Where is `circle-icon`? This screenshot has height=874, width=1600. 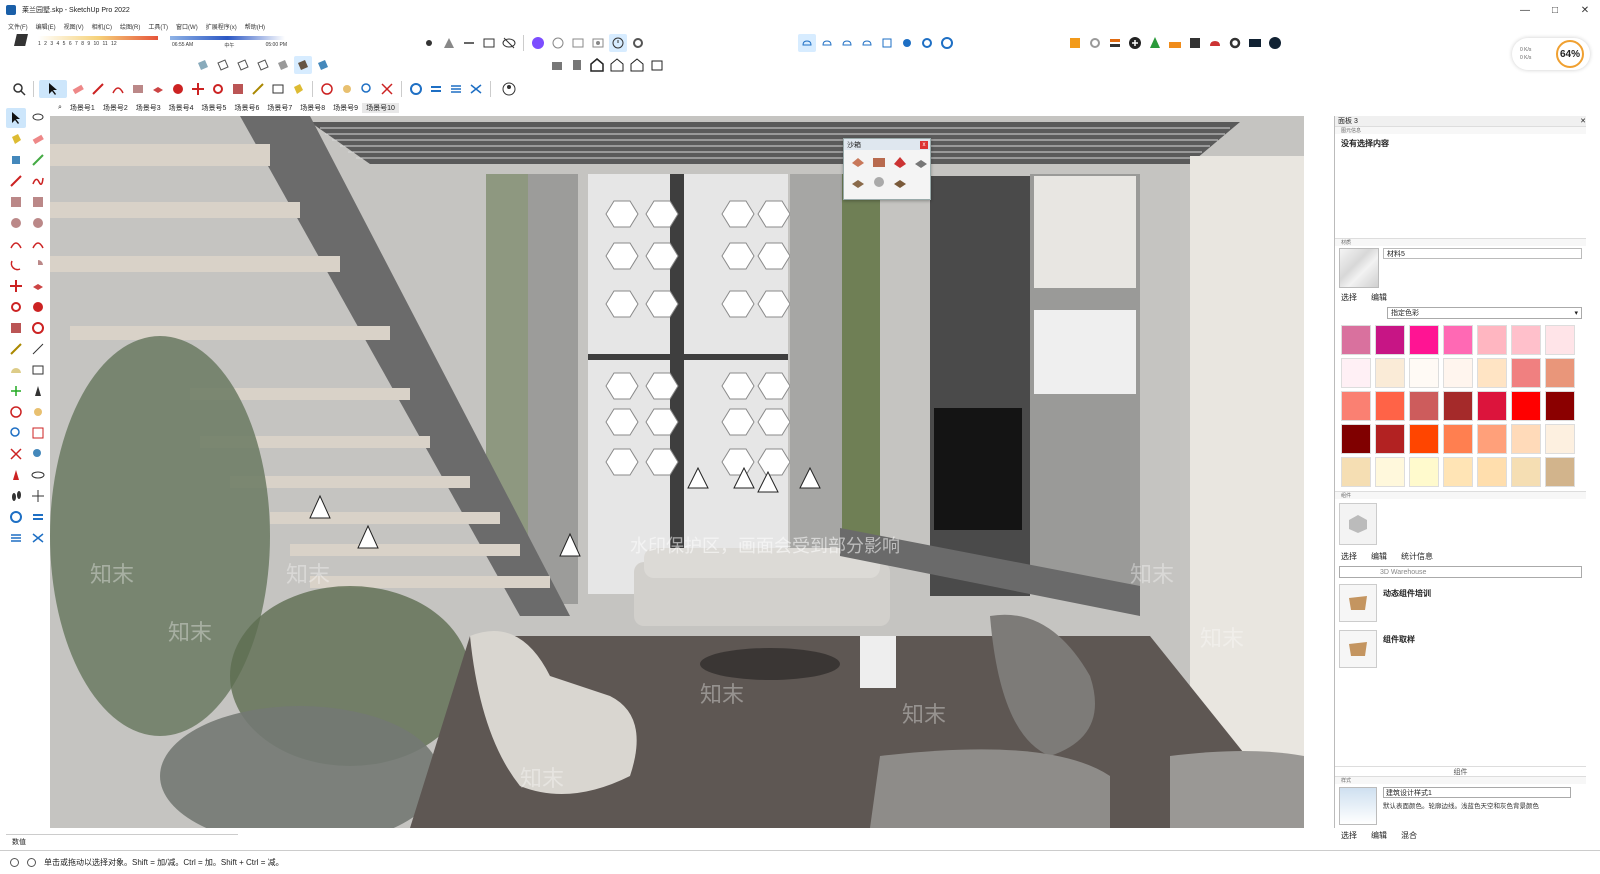 circle-icon is located at coordinates (16, 223).